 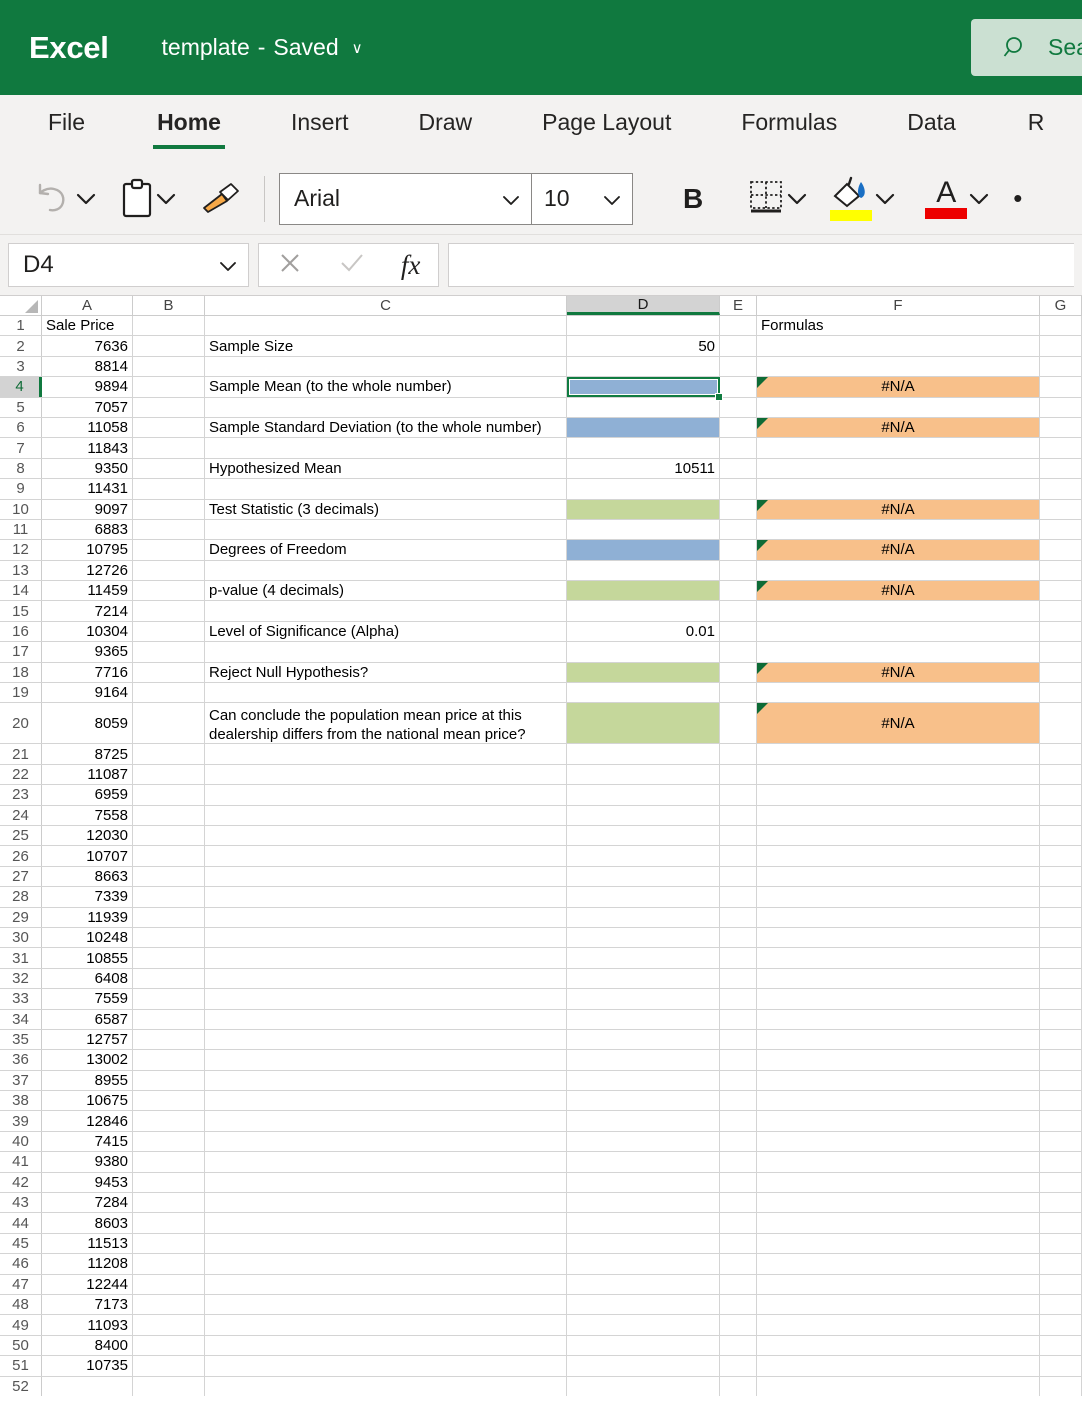 What do you see at coordinates (1061, 1345) in the screenshot?
I see `cell-g50` at bounding box center [1061, 1345].